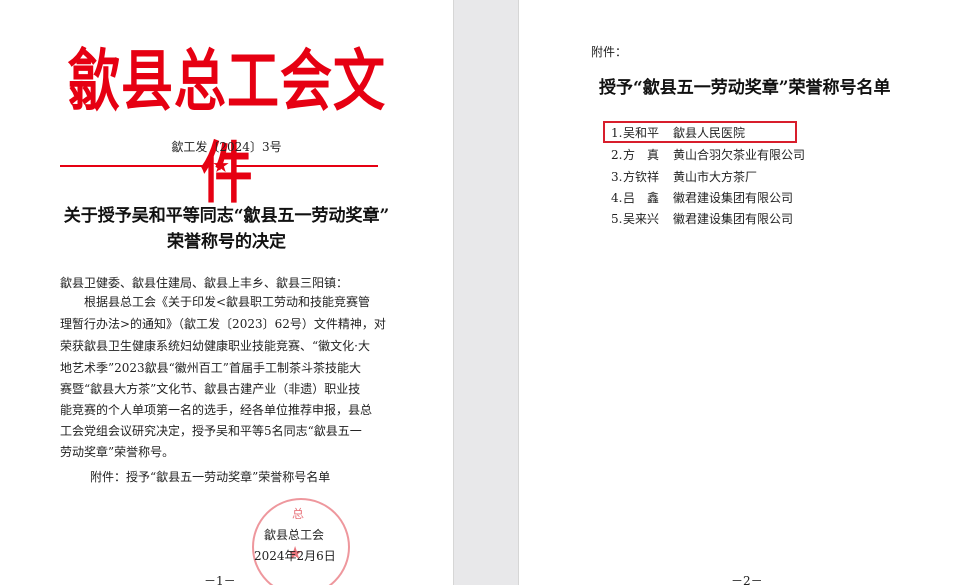 The width and height of the screenshot is (954, 585). I want to click on list-item: 4.吕 鑫徽君建设集团有限公司, so click(702, 197).